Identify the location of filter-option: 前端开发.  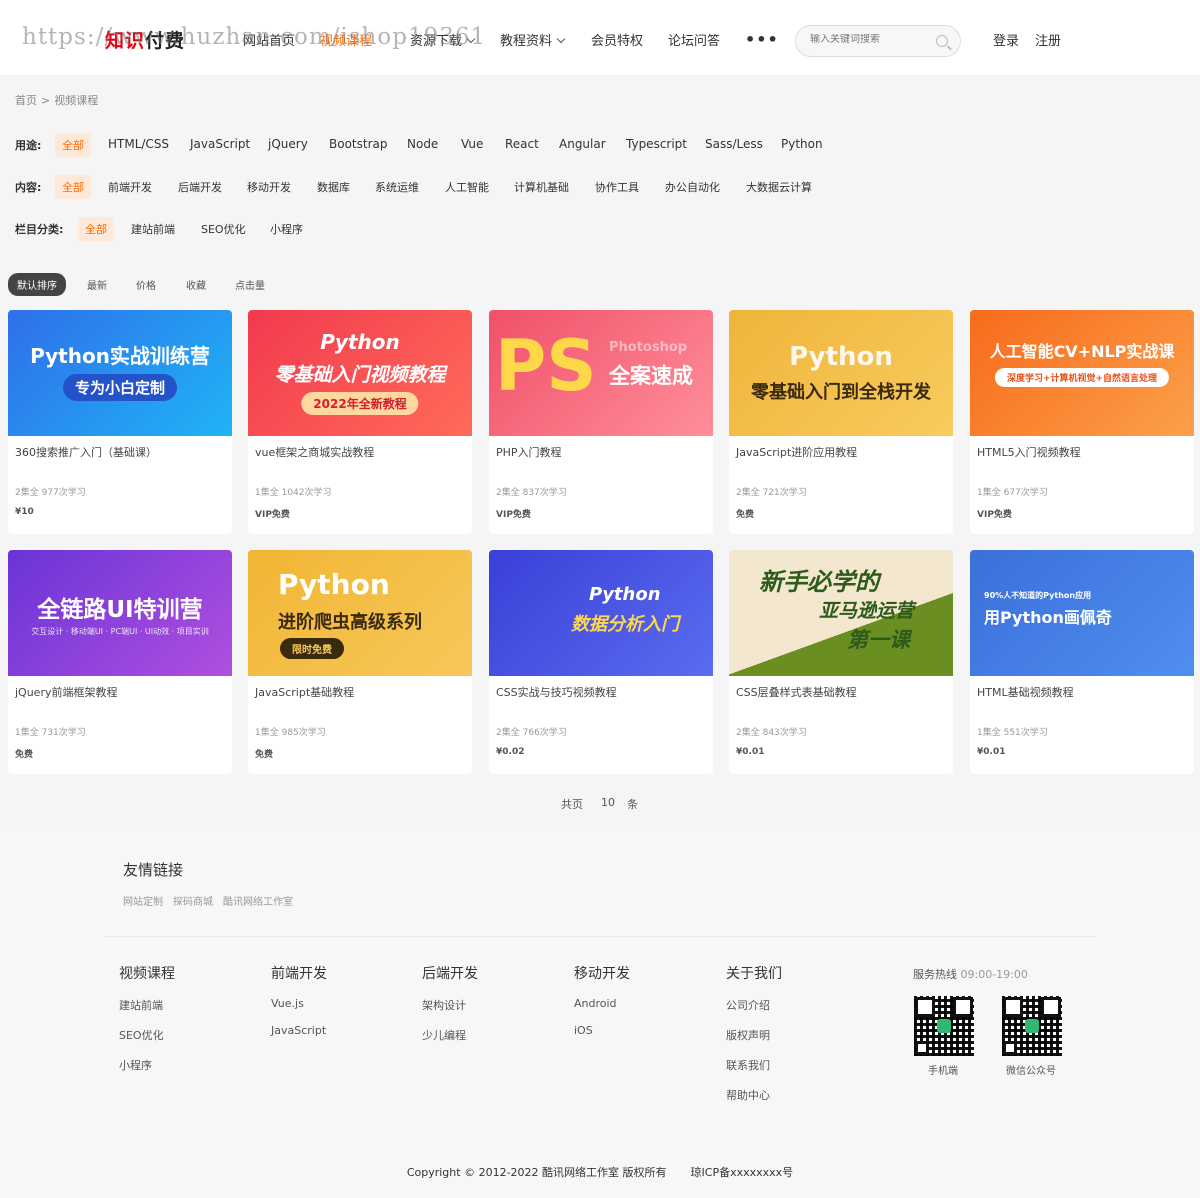
(130, 187).